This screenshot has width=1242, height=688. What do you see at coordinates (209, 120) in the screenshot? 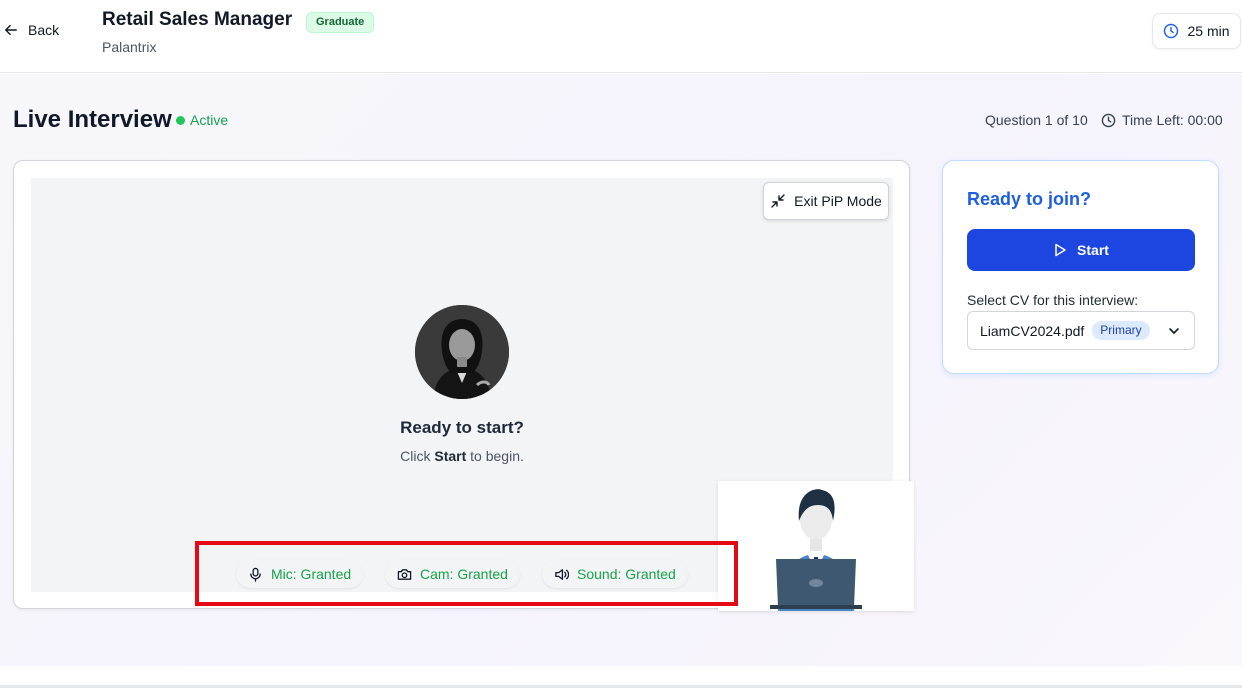
I see `status-label: Active` at bounding box center [209, 120].